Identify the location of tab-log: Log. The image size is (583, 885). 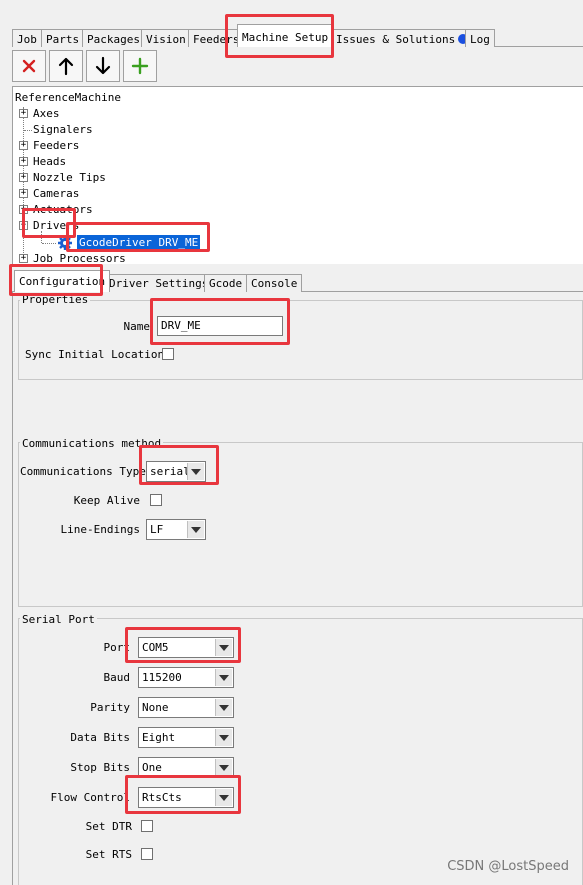
(480, 38).